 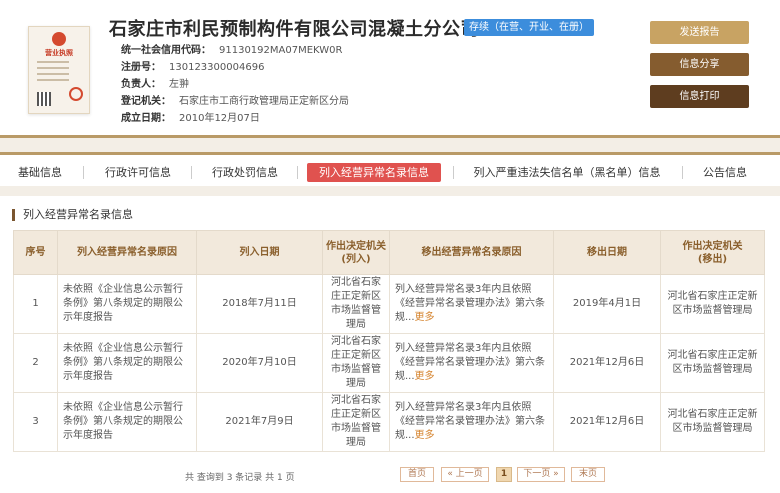 What do you see at coordinates (374, 172) in the screenshot?
I see `tab-abnormal-operation: 列入经营异常名录信息` at bounding box center [374, 172].